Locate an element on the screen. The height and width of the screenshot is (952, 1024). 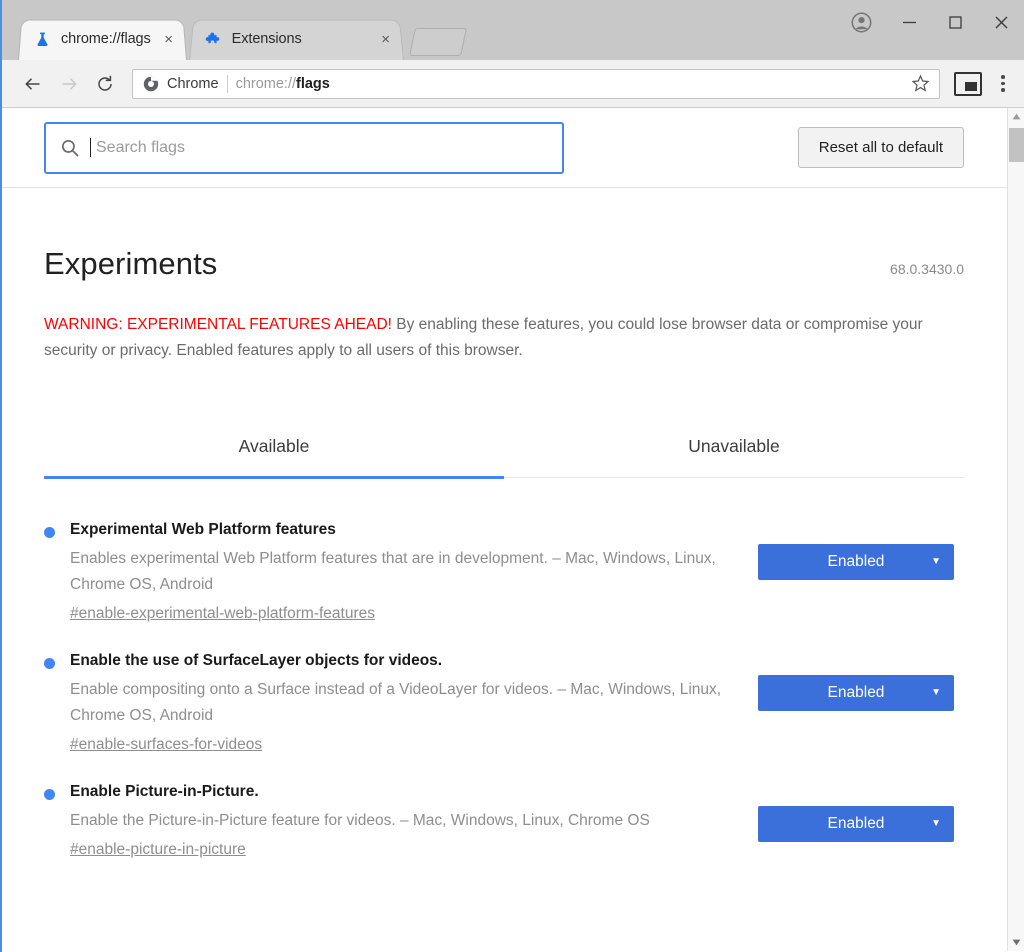
reset-all-to-default-button: Reset all to default is located at coordinates (880, 147).